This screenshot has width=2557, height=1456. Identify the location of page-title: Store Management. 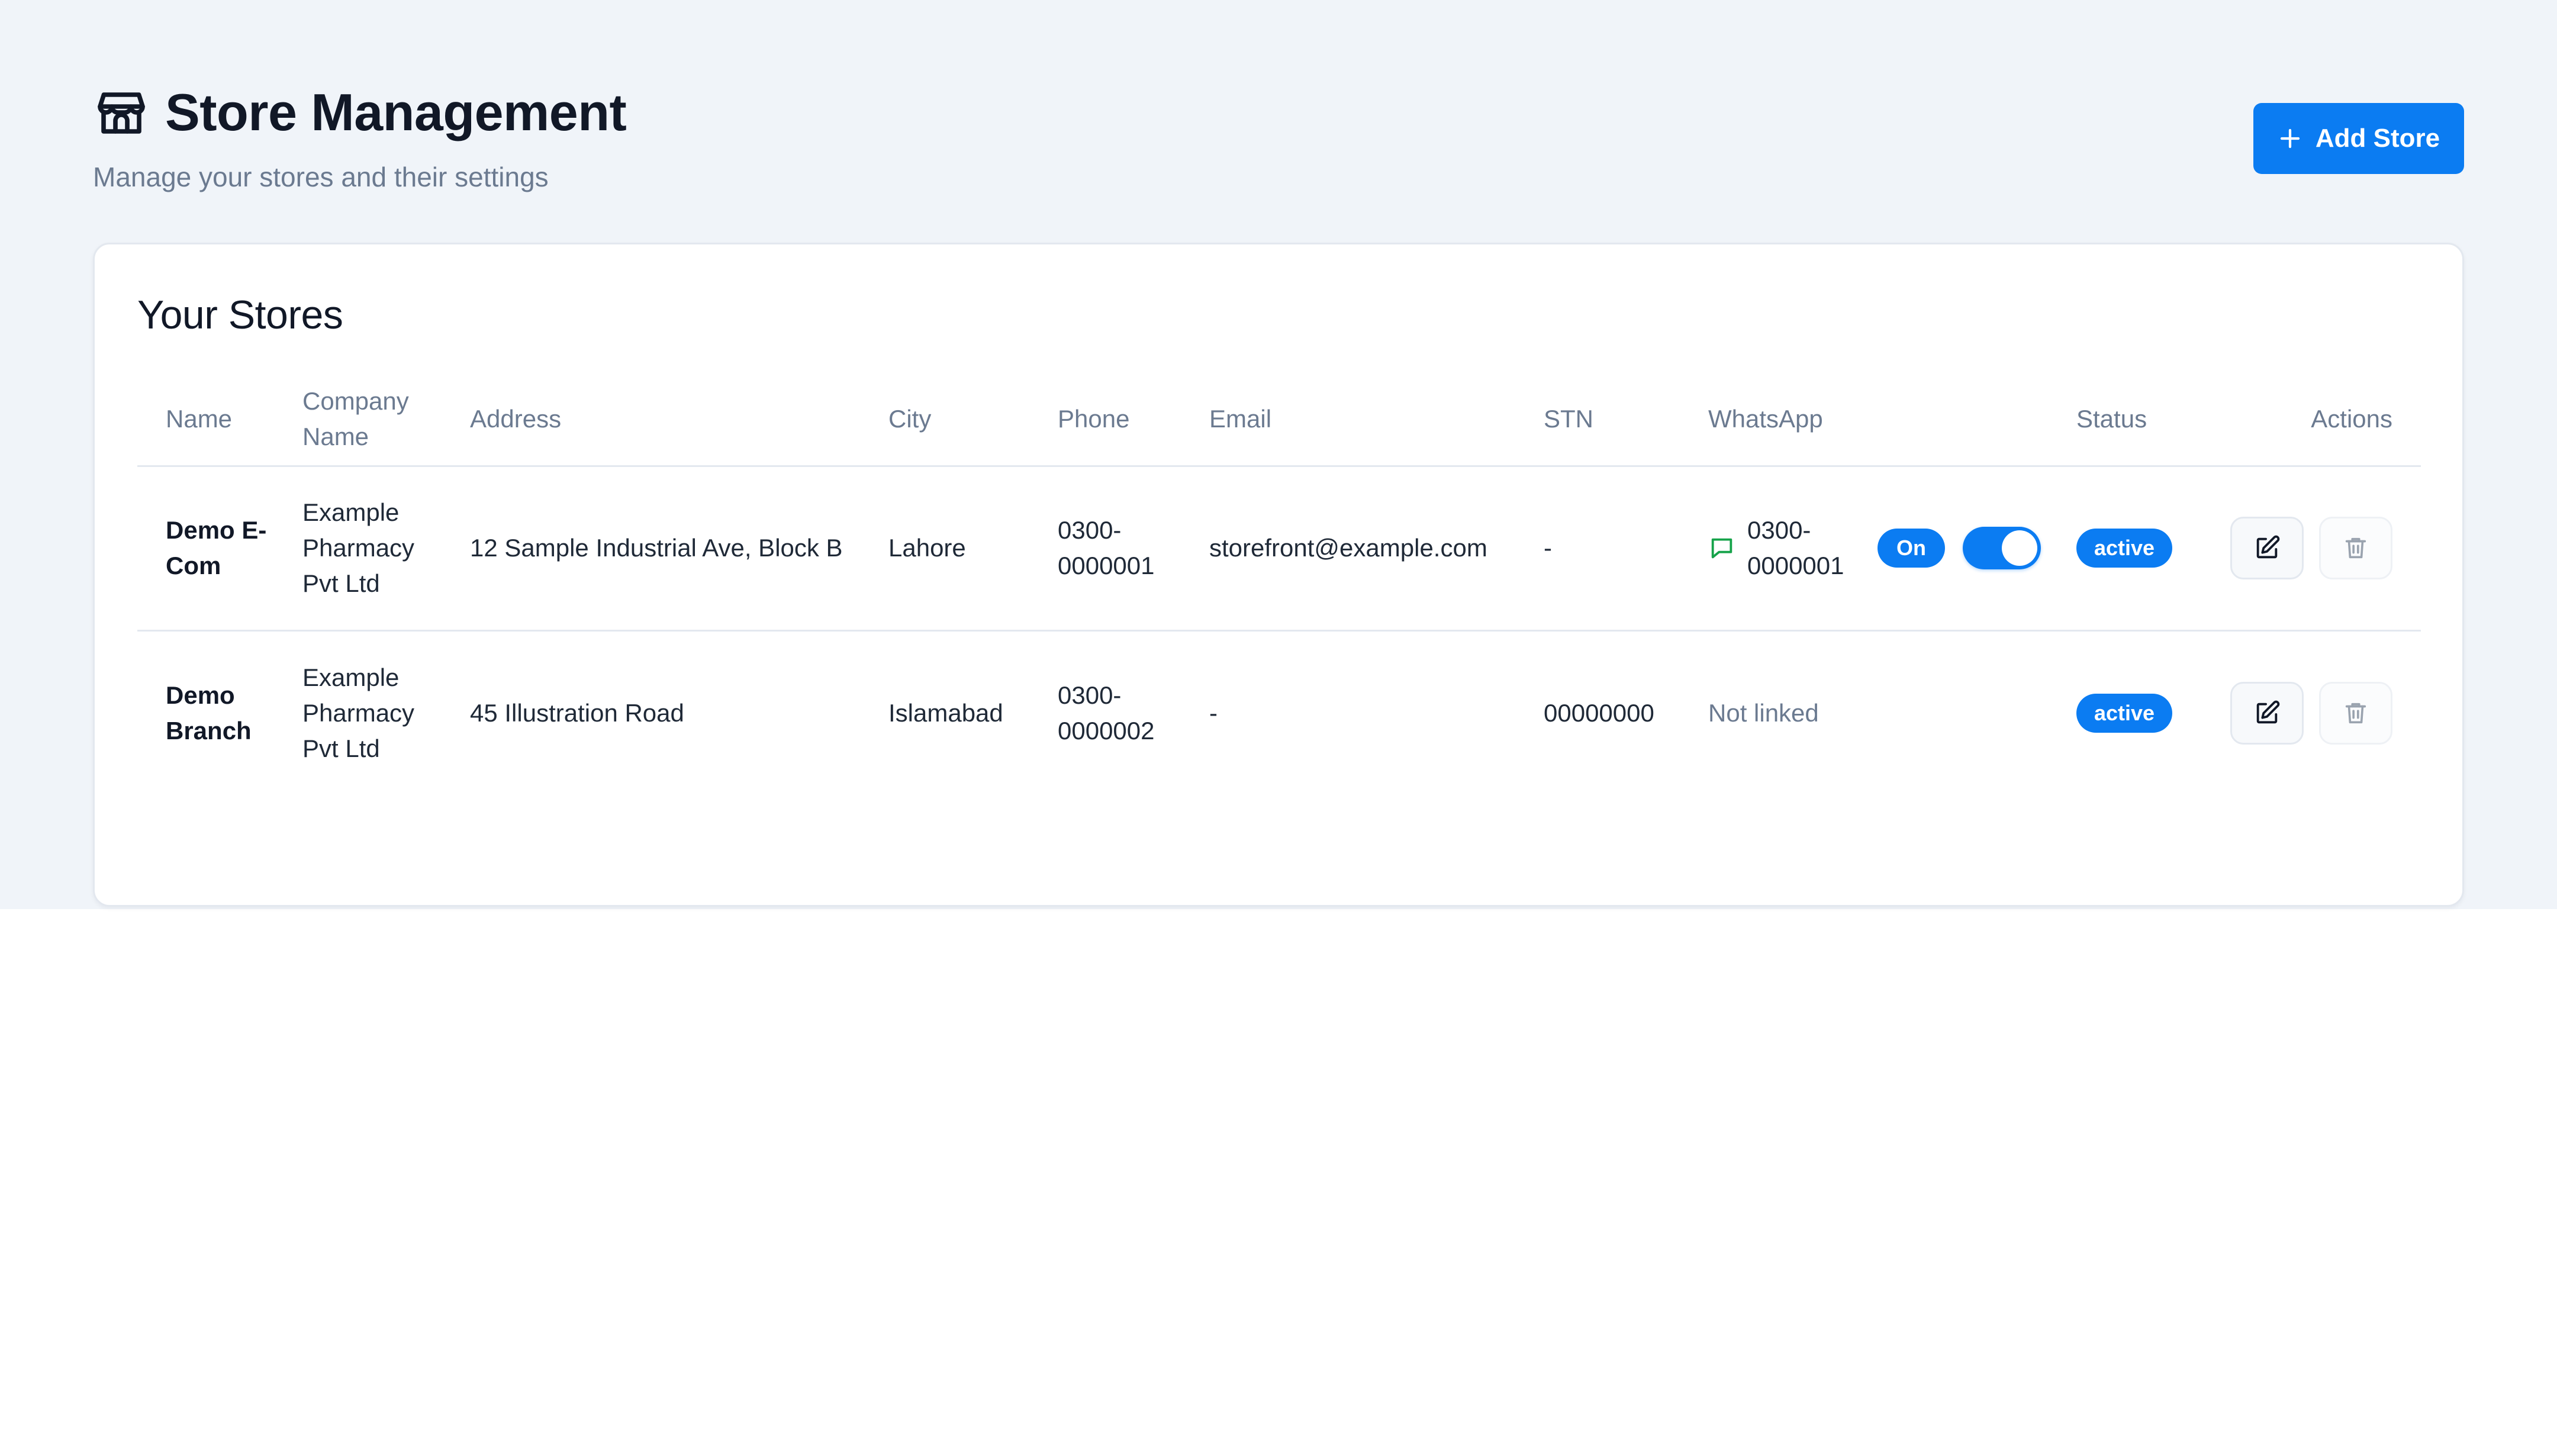
(396, 112).